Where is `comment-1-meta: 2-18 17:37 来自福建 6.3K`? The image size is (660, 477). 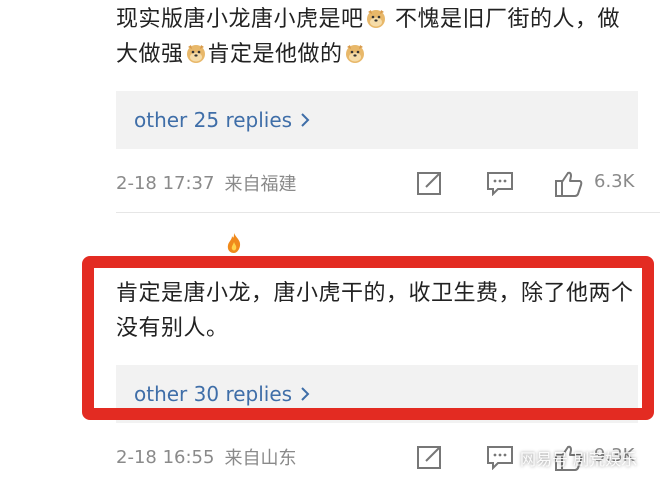 comment-1-meta: 2-18 17:37 来自福建 6.3K is located at coordinates (381, 183).